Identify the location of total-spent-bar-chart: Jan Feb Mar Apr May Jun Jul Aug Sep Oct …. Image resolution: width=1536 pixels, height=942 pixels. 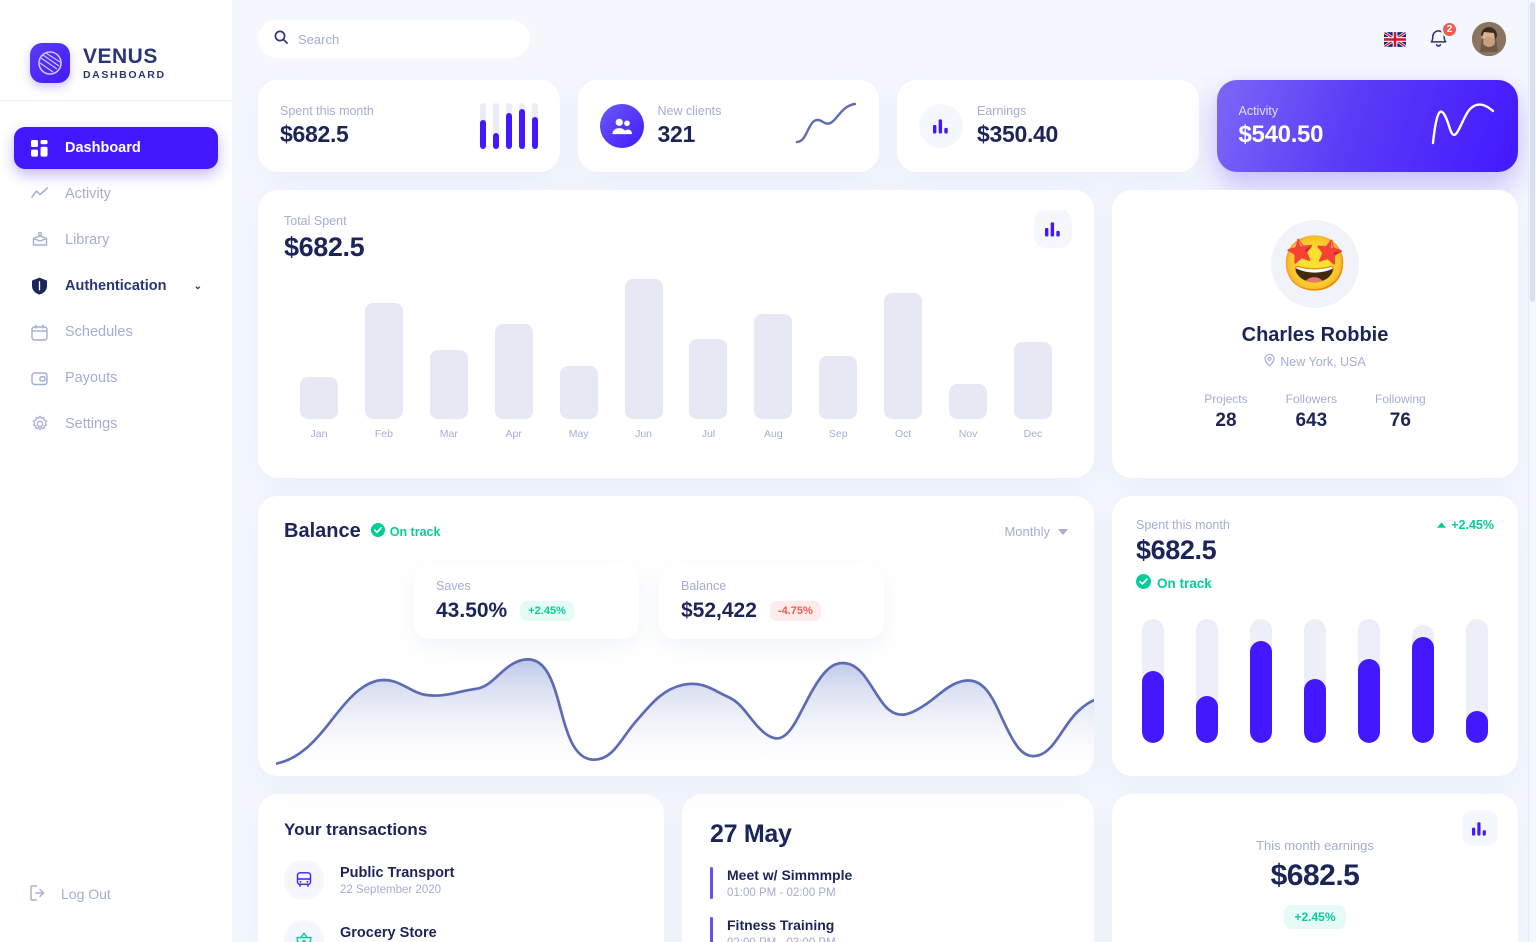
(676, 359).